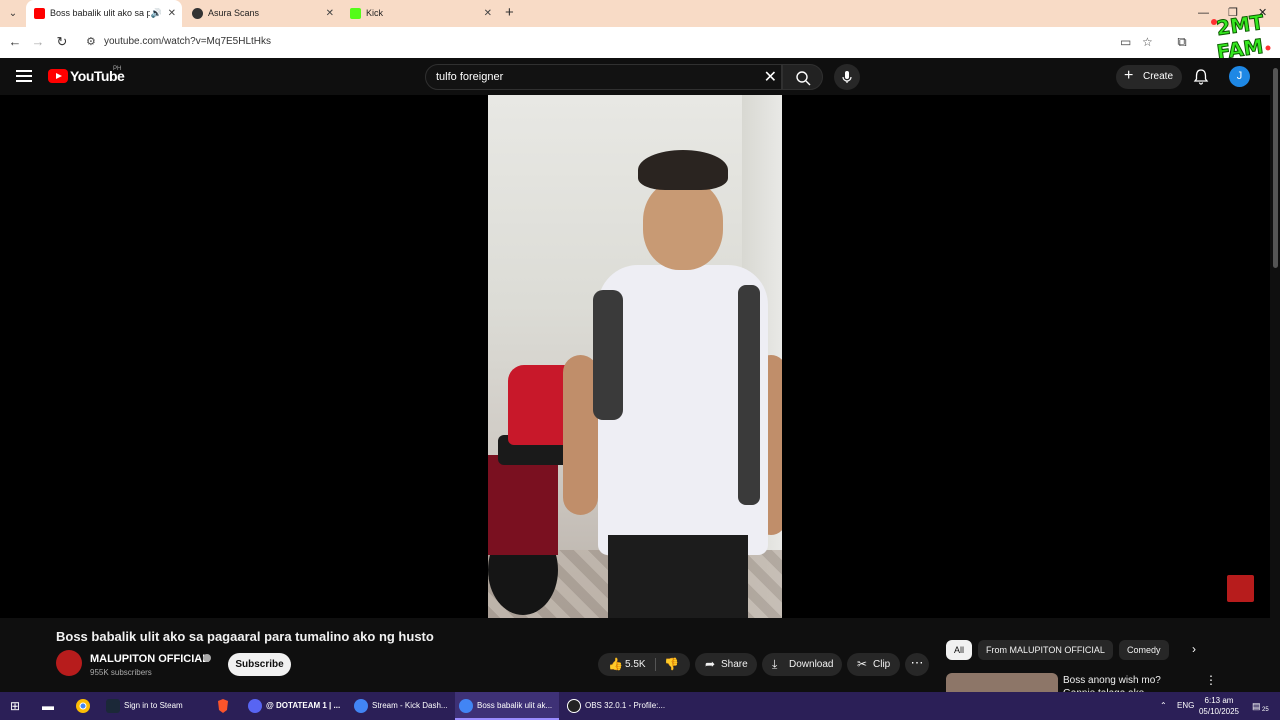  I want to click on url-text: youtube.com/watch?v=Mq7E5HLtHks, so click(187, 41).